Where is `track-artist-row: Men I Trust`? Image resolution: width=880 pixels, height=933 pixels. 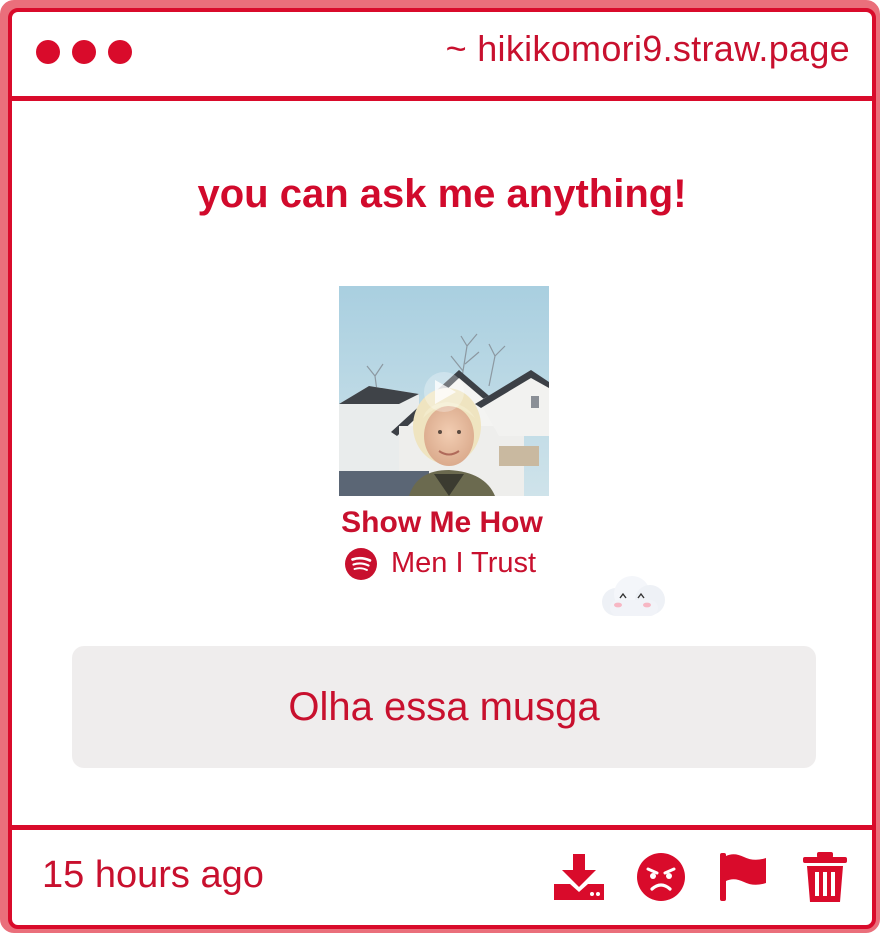
track-artist-row: Men I Trust is located at coordinates (440, 563).